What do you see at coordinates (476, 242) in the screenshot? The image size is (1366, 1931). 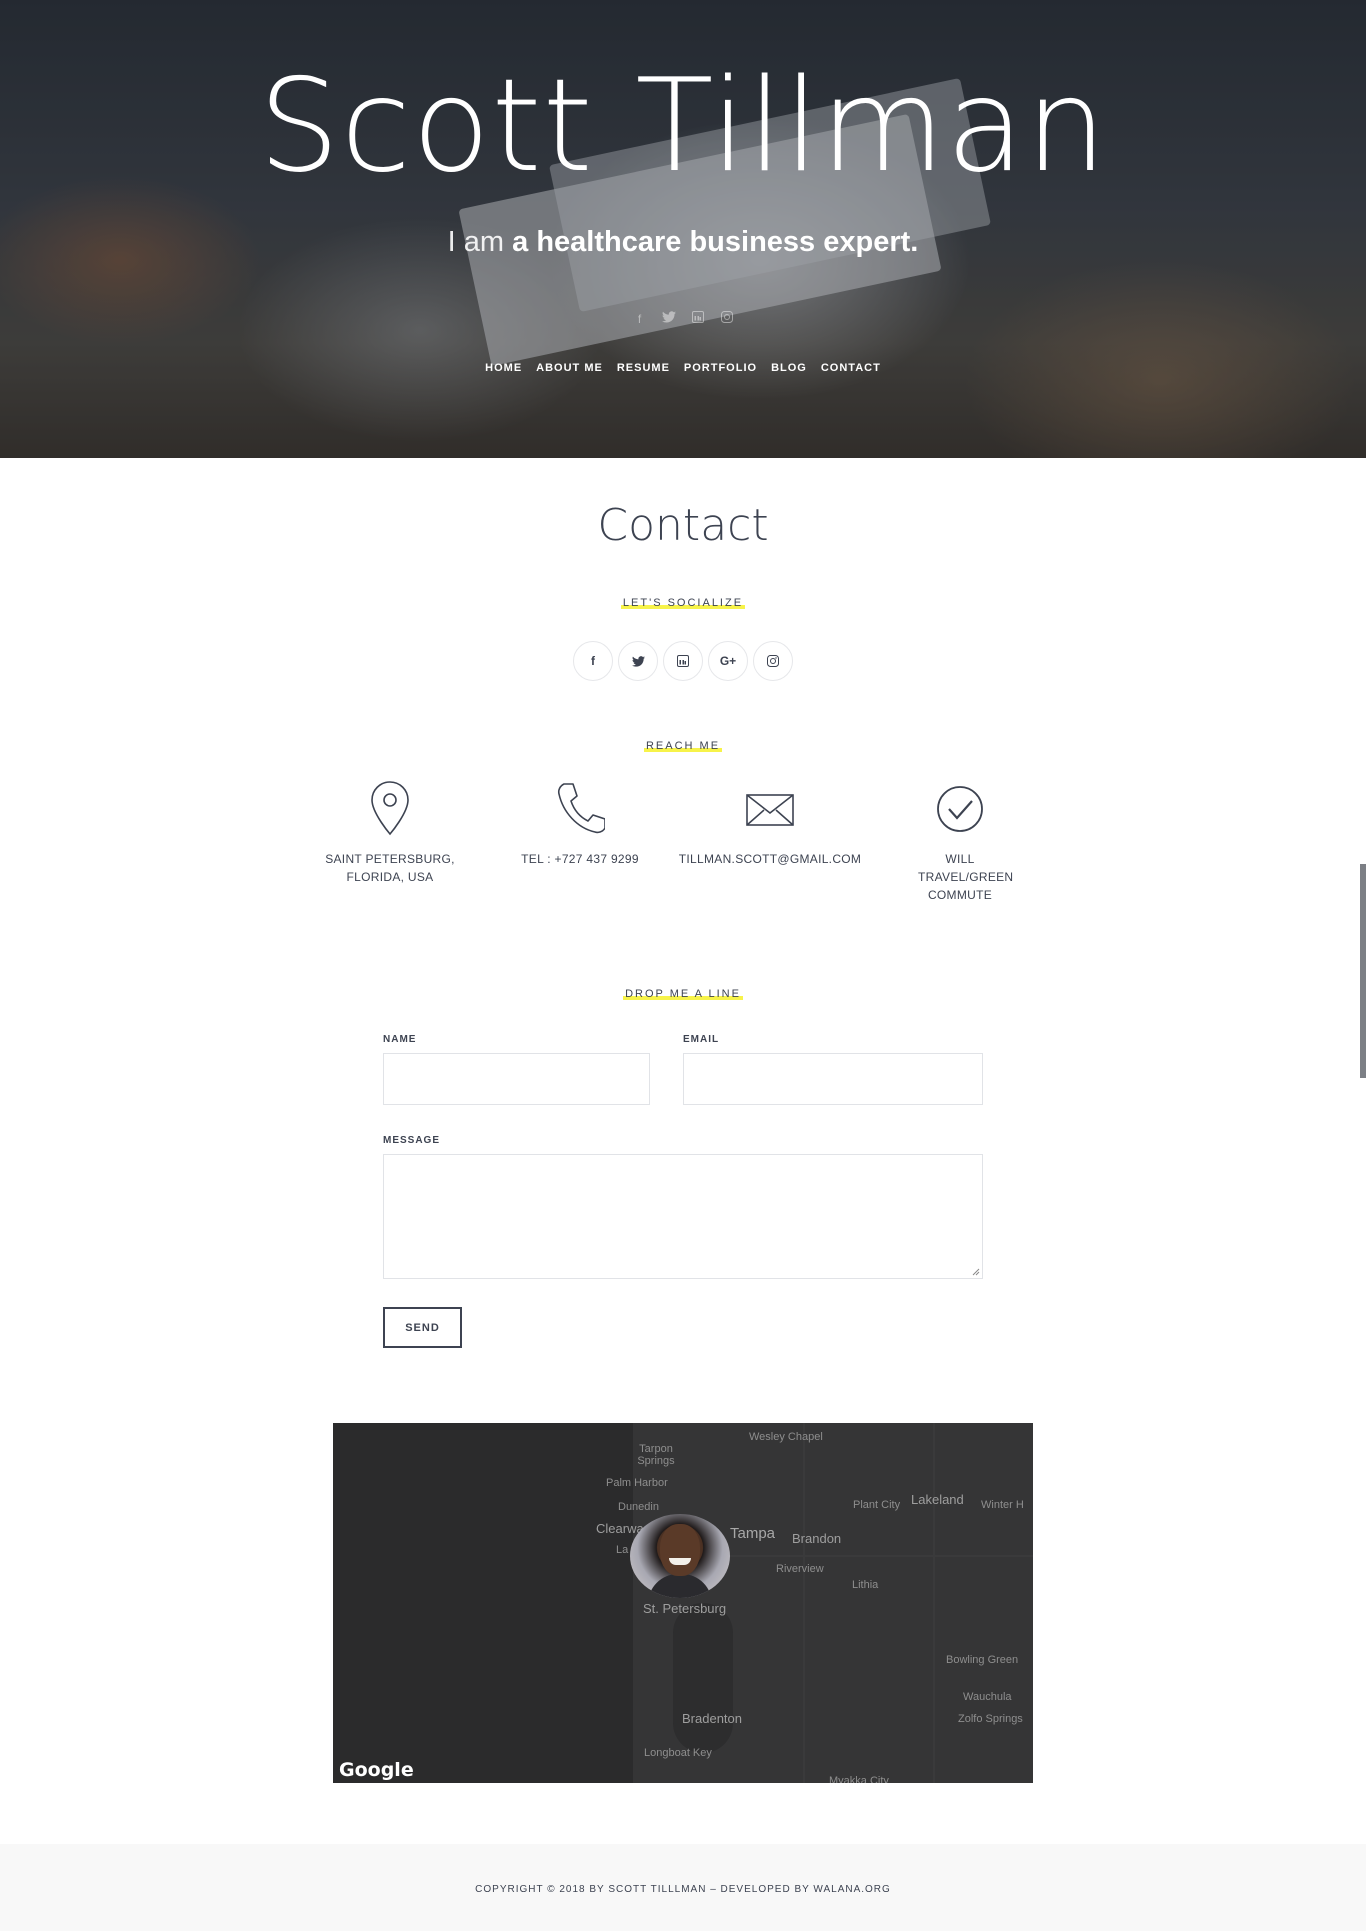 I see `tagline-prefix: I am` at bounding box center [476, 242].